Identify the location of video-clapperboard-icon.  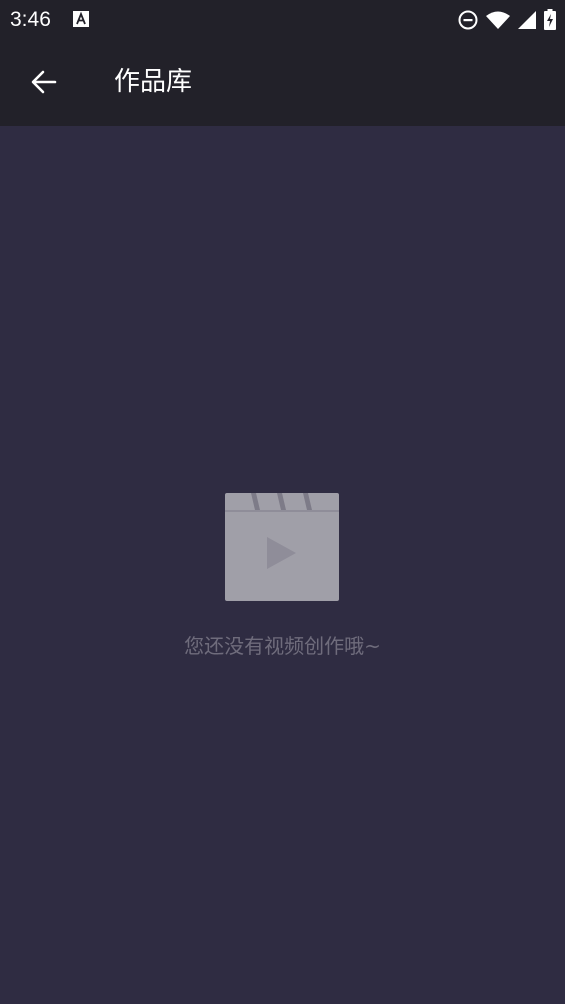
(282, 547).